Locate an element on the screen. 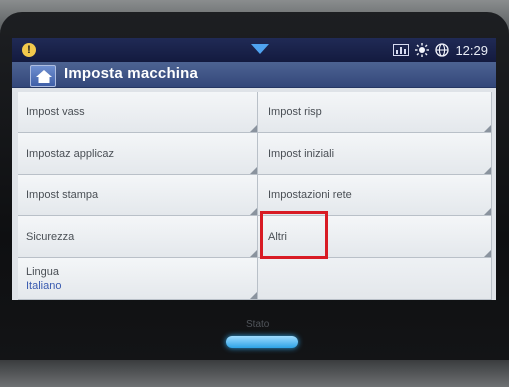  alert-icon: ! is located at coordinates (29, 50).